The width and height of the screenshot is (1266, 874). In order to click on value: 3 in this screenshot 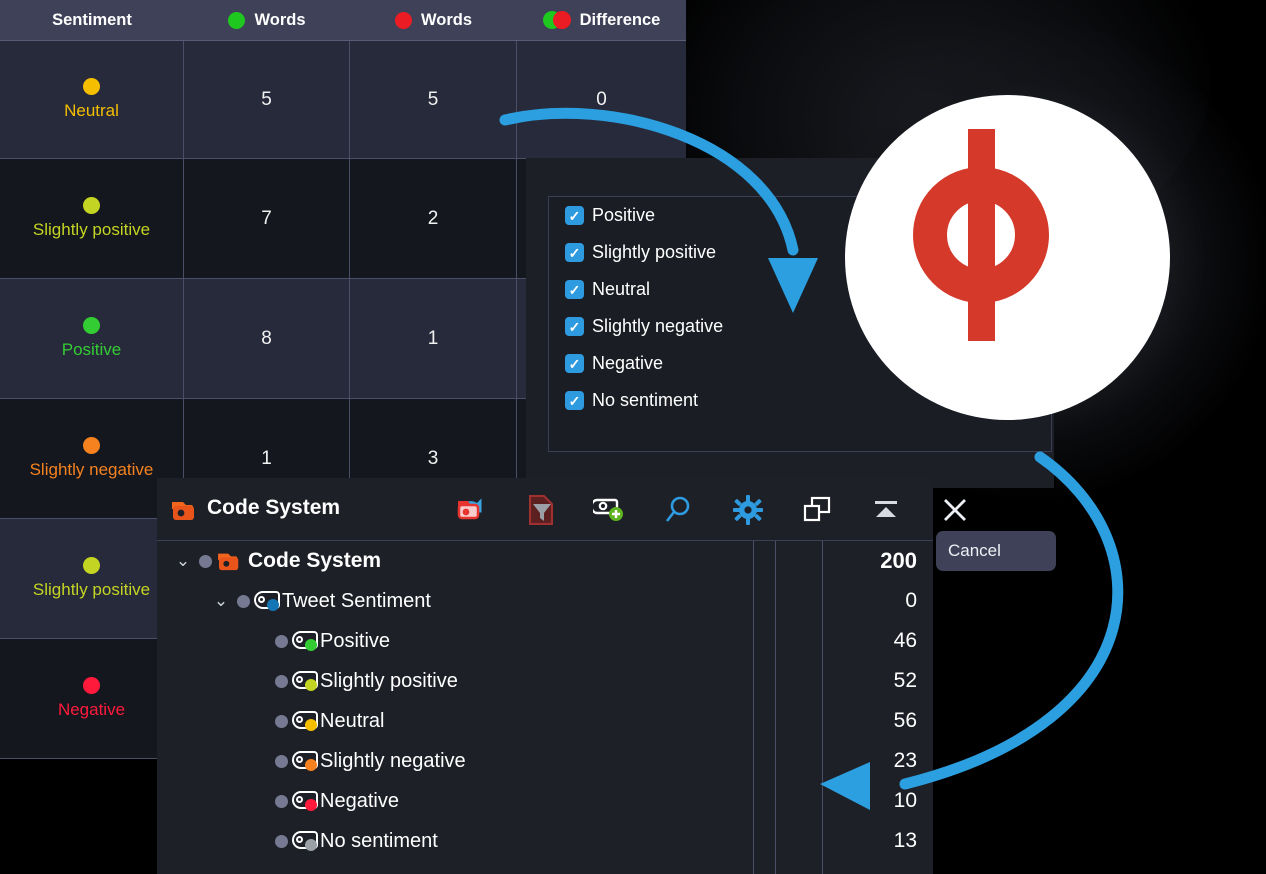, I will do `click(433, 458)`.